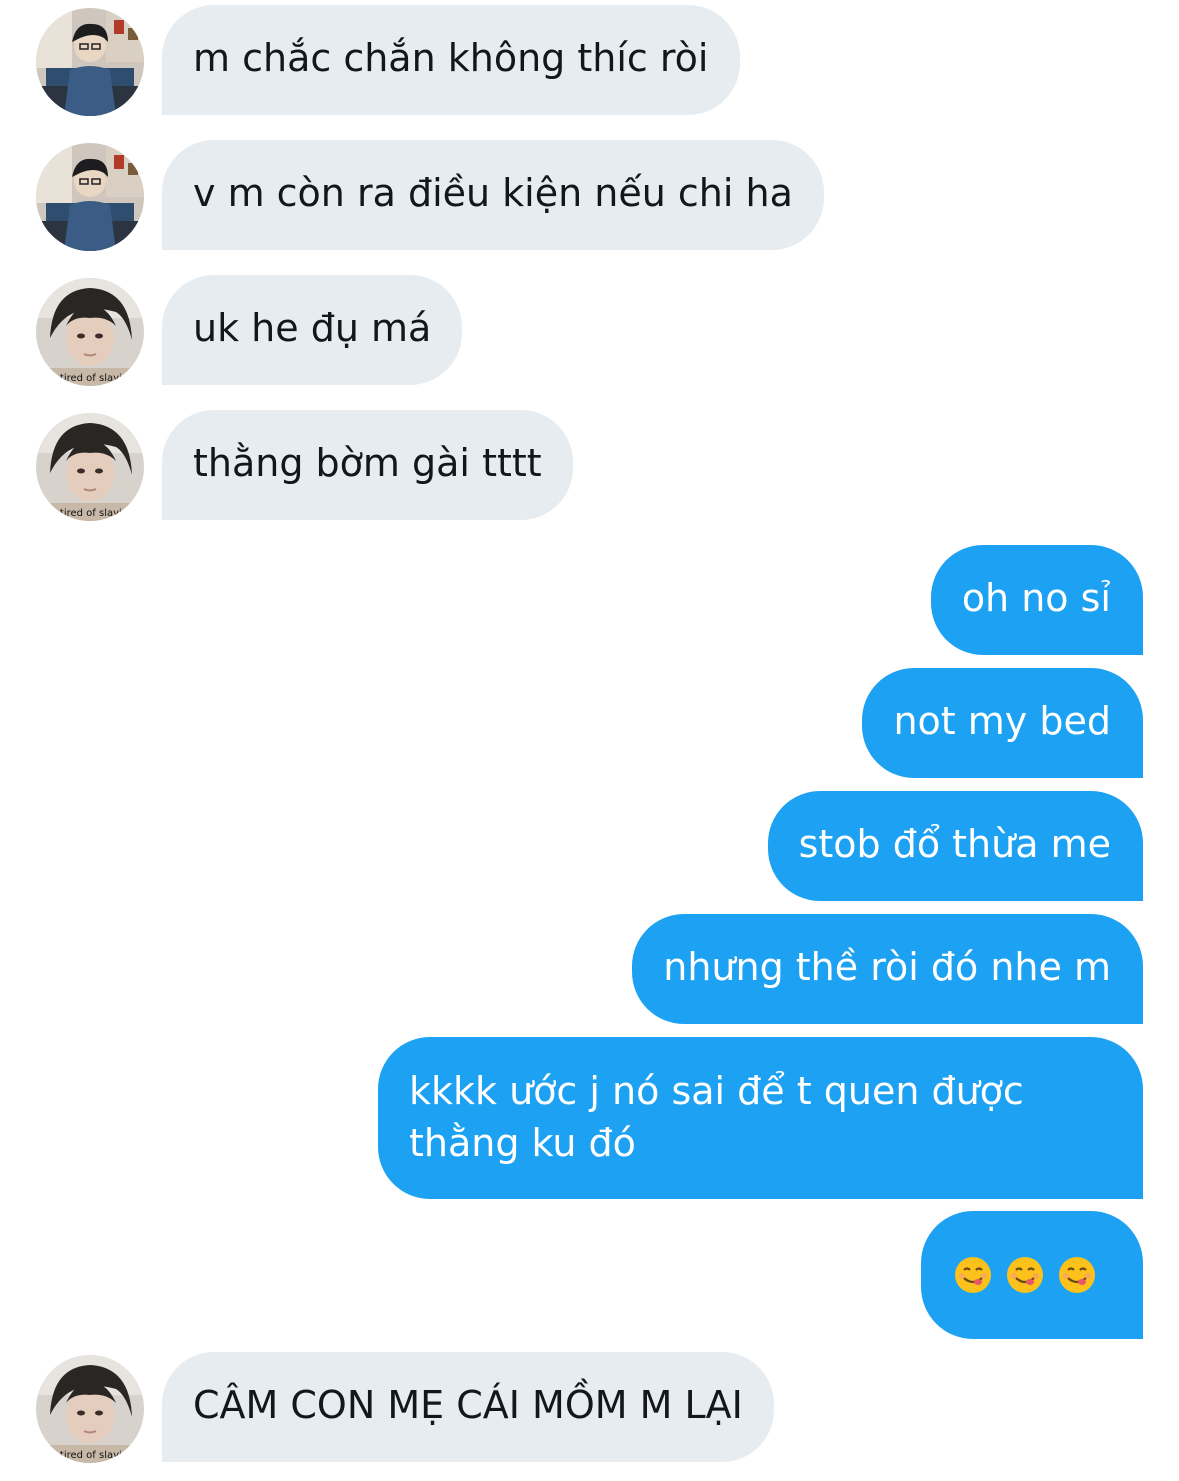  I want to click on message-text: stob đổ thừa me, so click(954, 844).